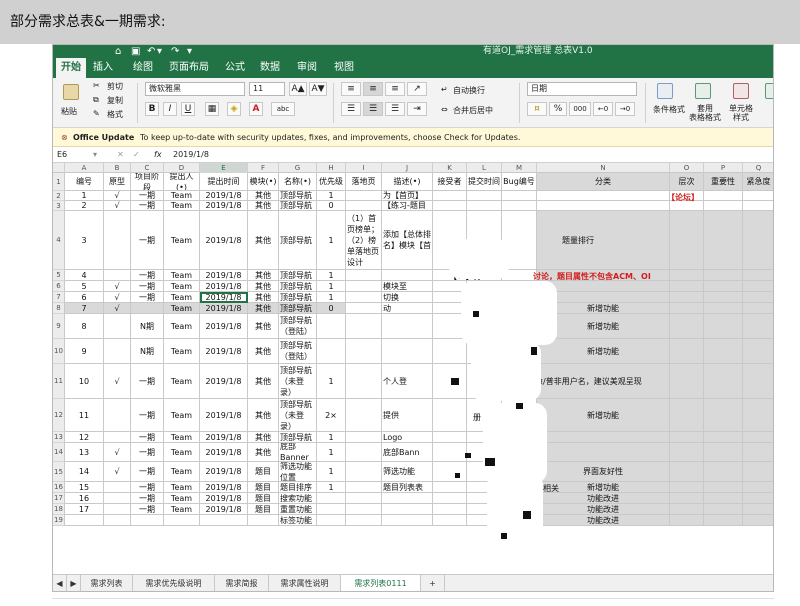 This screenshot has width=800, height=606. What do you see at coordinates (364, 240) in the screenshot?
I see `table-cell: （1）首页榜单；（2）榜单落地页设计` at bounding box center [364, 240].